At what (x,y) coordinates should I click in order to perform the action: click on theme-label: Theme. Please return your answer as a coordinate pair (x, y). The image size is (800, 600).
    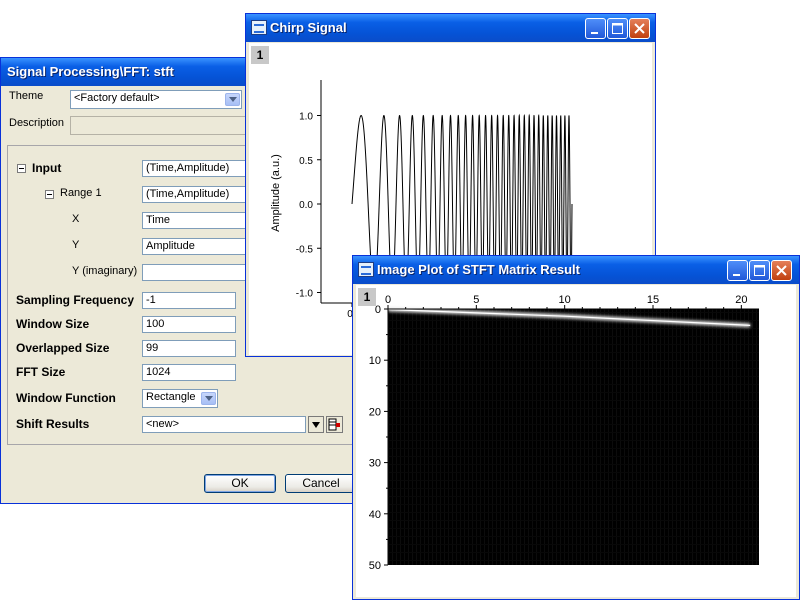
    Looking at the image, I should click on (26, 96).